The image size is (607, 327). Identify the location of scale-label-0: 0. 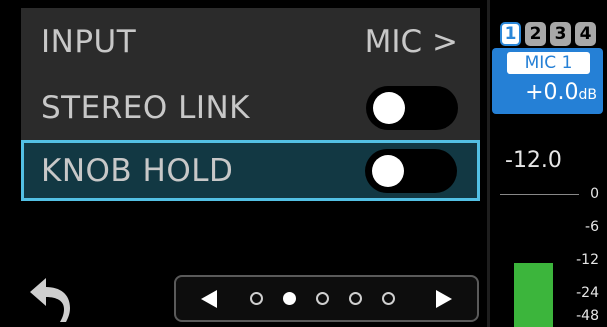
(594, 194).